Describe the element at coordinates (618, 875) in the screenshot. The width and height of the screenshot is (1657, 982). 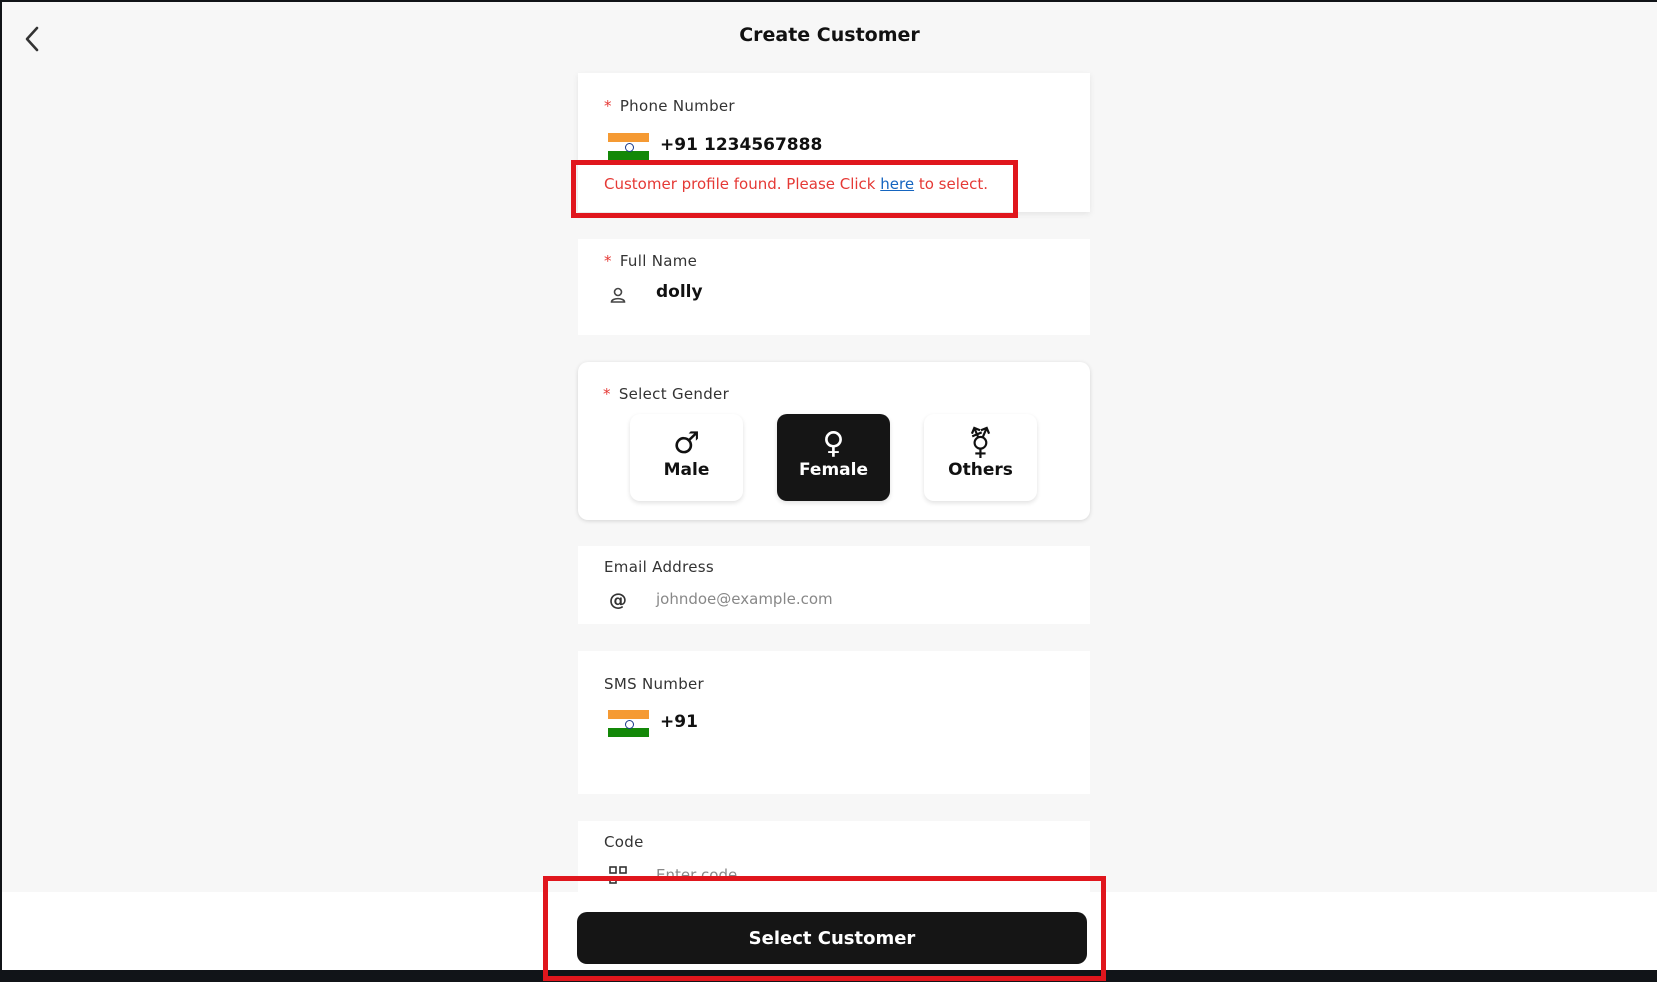
I see `qr-code-icon` at that location.